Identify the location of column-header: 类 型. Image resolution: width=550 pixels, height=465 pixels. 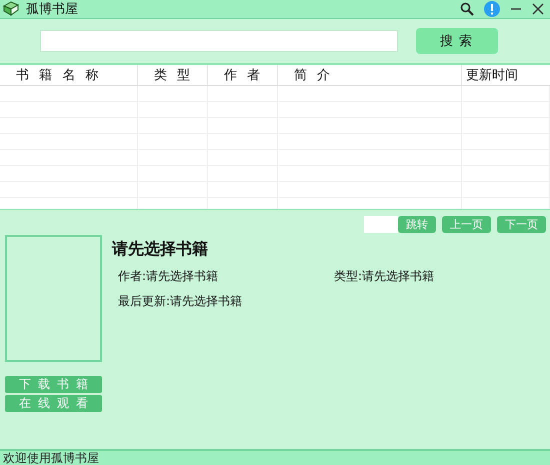
(173, 75).